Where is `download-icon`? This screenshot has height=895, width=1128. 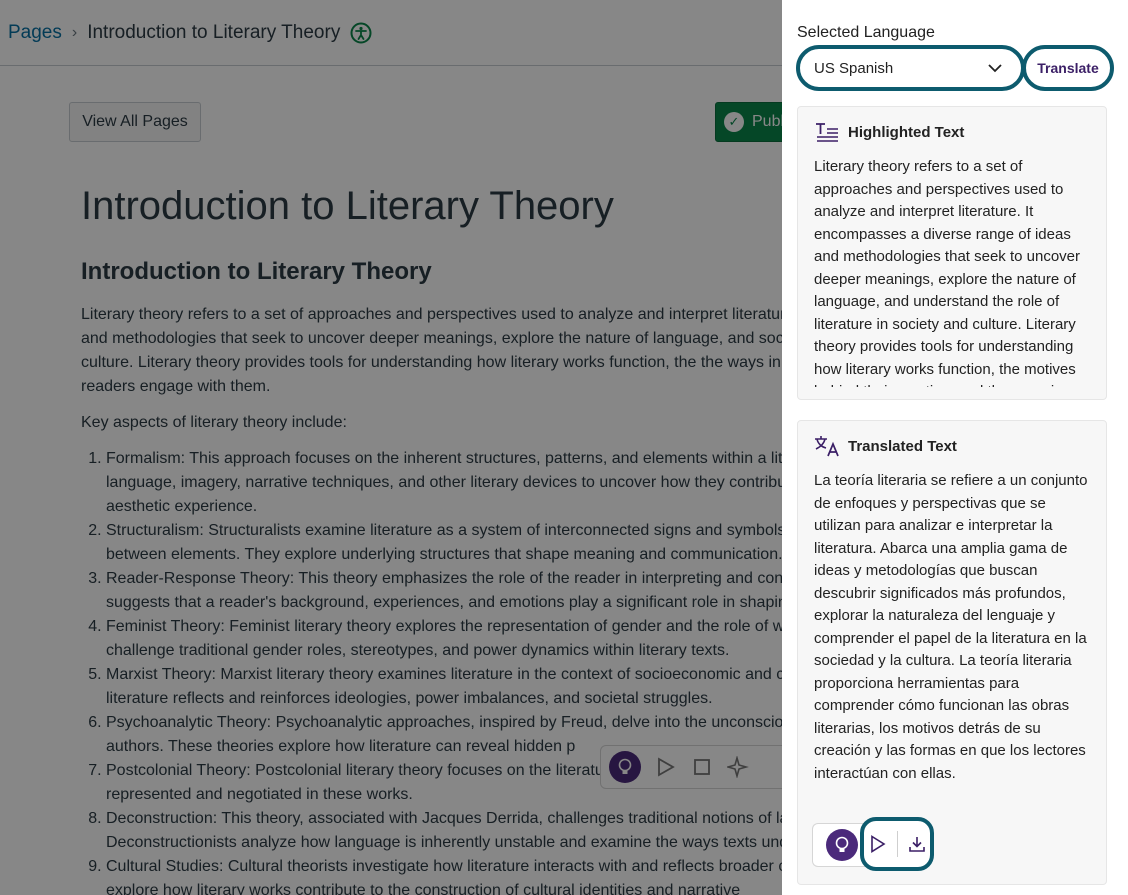
download-icon is located at coordinates (917, 844).